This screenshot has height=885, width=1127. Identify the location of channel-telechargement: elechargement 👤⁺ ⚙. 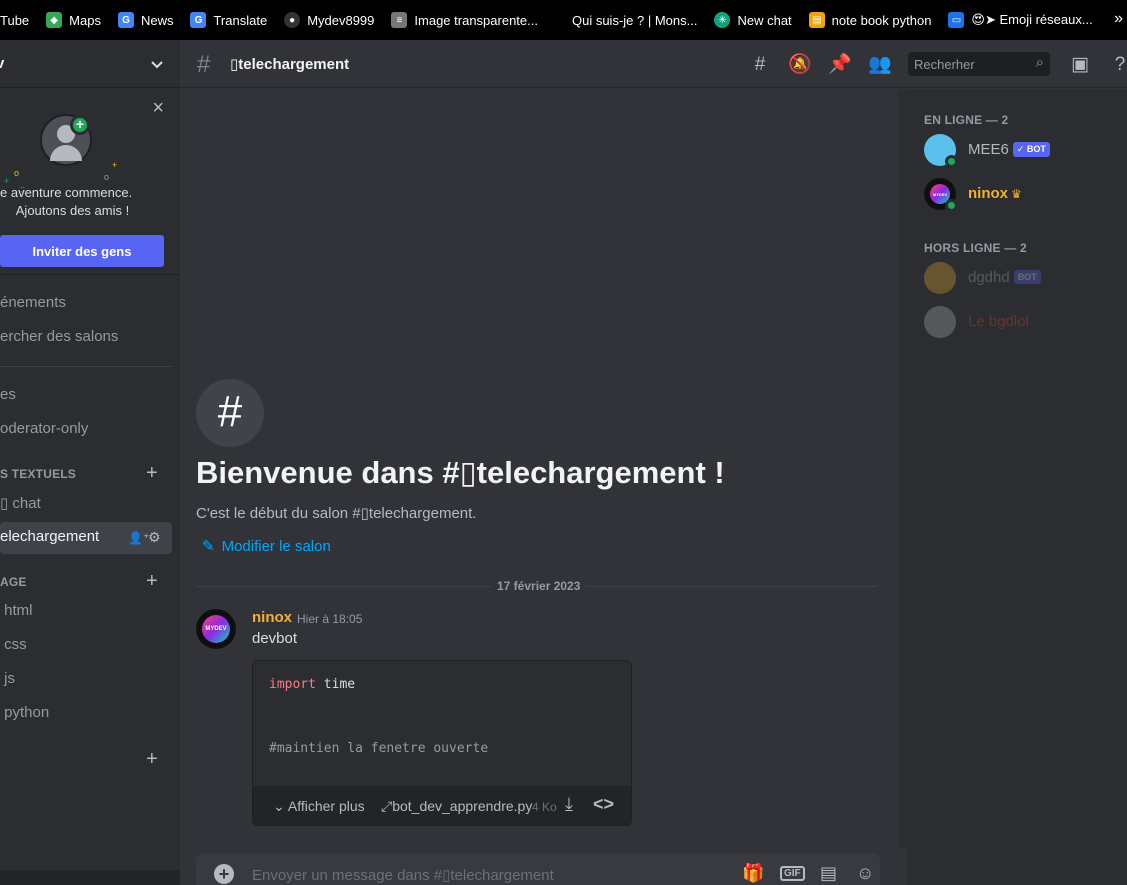
(86, 538).